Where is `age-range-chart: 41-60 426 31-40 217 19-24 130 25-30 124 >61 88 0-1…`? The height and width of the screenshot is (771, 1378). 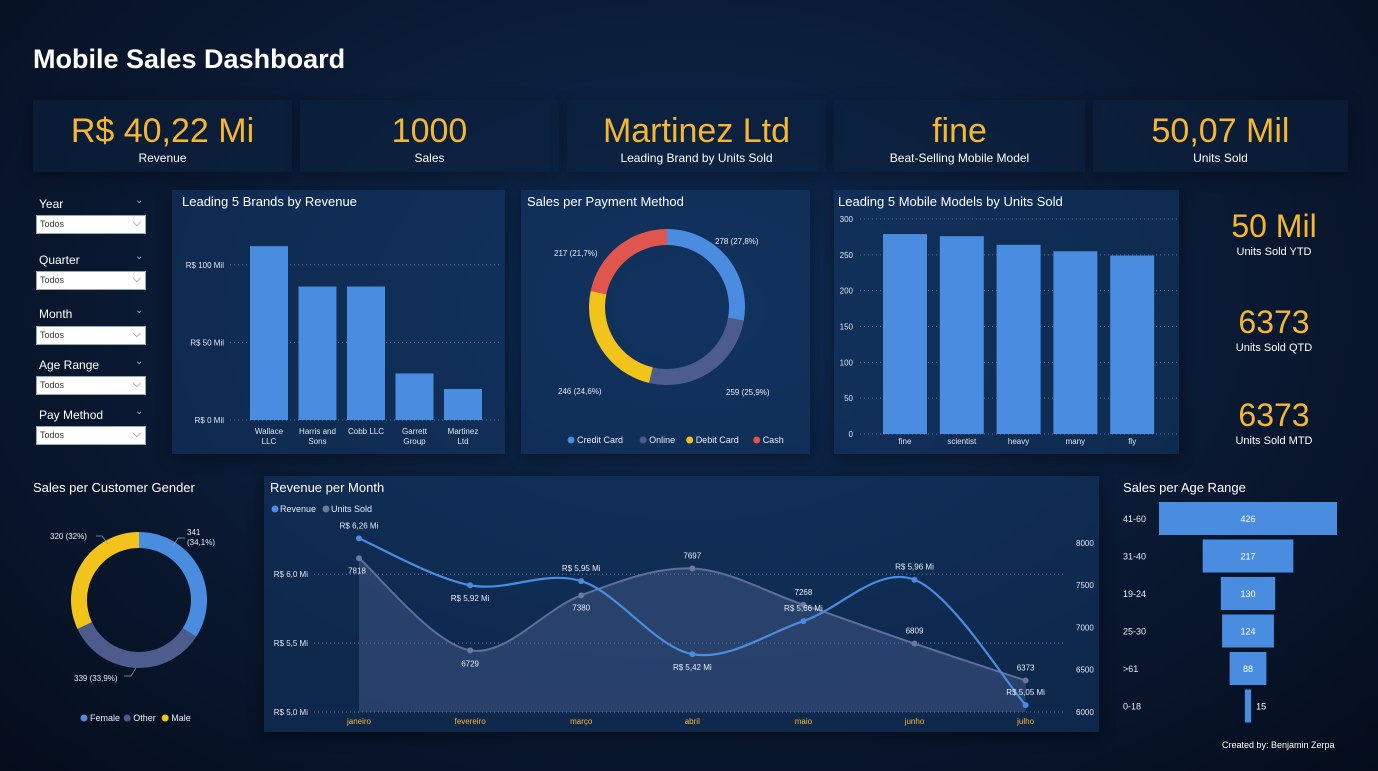 age-range-chart: 41-60 426 31-40 217 19-24 130 25-30 124 >61 88 0-1… is located at coordinates (1230, 612).